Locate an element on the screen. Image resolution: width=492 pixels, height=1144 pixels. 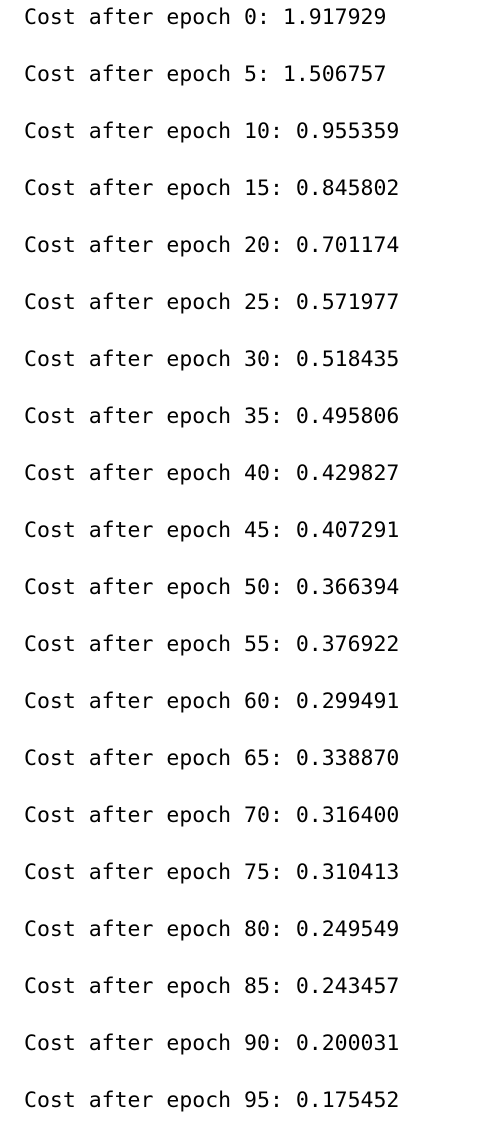
output-line: Cost after epoch 70: 0.316400 is located at coordinates (212, 815).